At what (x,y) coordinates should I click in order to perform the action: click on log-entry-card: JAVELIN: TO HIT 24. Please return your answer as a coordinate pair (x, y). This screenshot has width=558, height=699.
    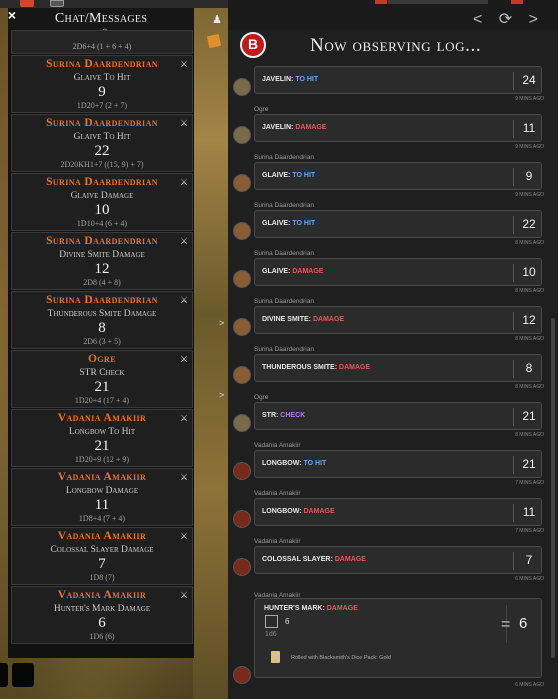
    Looking at the image, I should click on (398, 80).